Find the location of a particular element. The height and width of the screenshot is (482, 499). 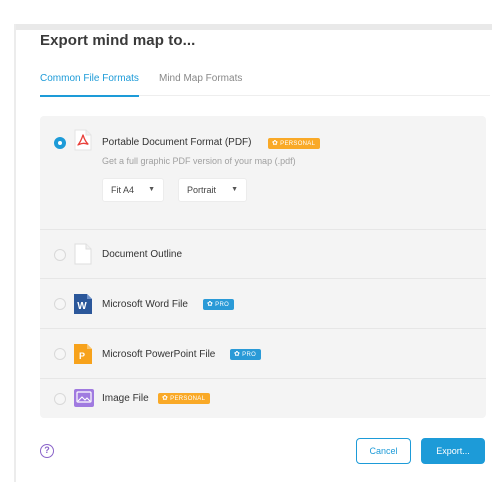

option-label: Image File is located at coordinates (125, 398).